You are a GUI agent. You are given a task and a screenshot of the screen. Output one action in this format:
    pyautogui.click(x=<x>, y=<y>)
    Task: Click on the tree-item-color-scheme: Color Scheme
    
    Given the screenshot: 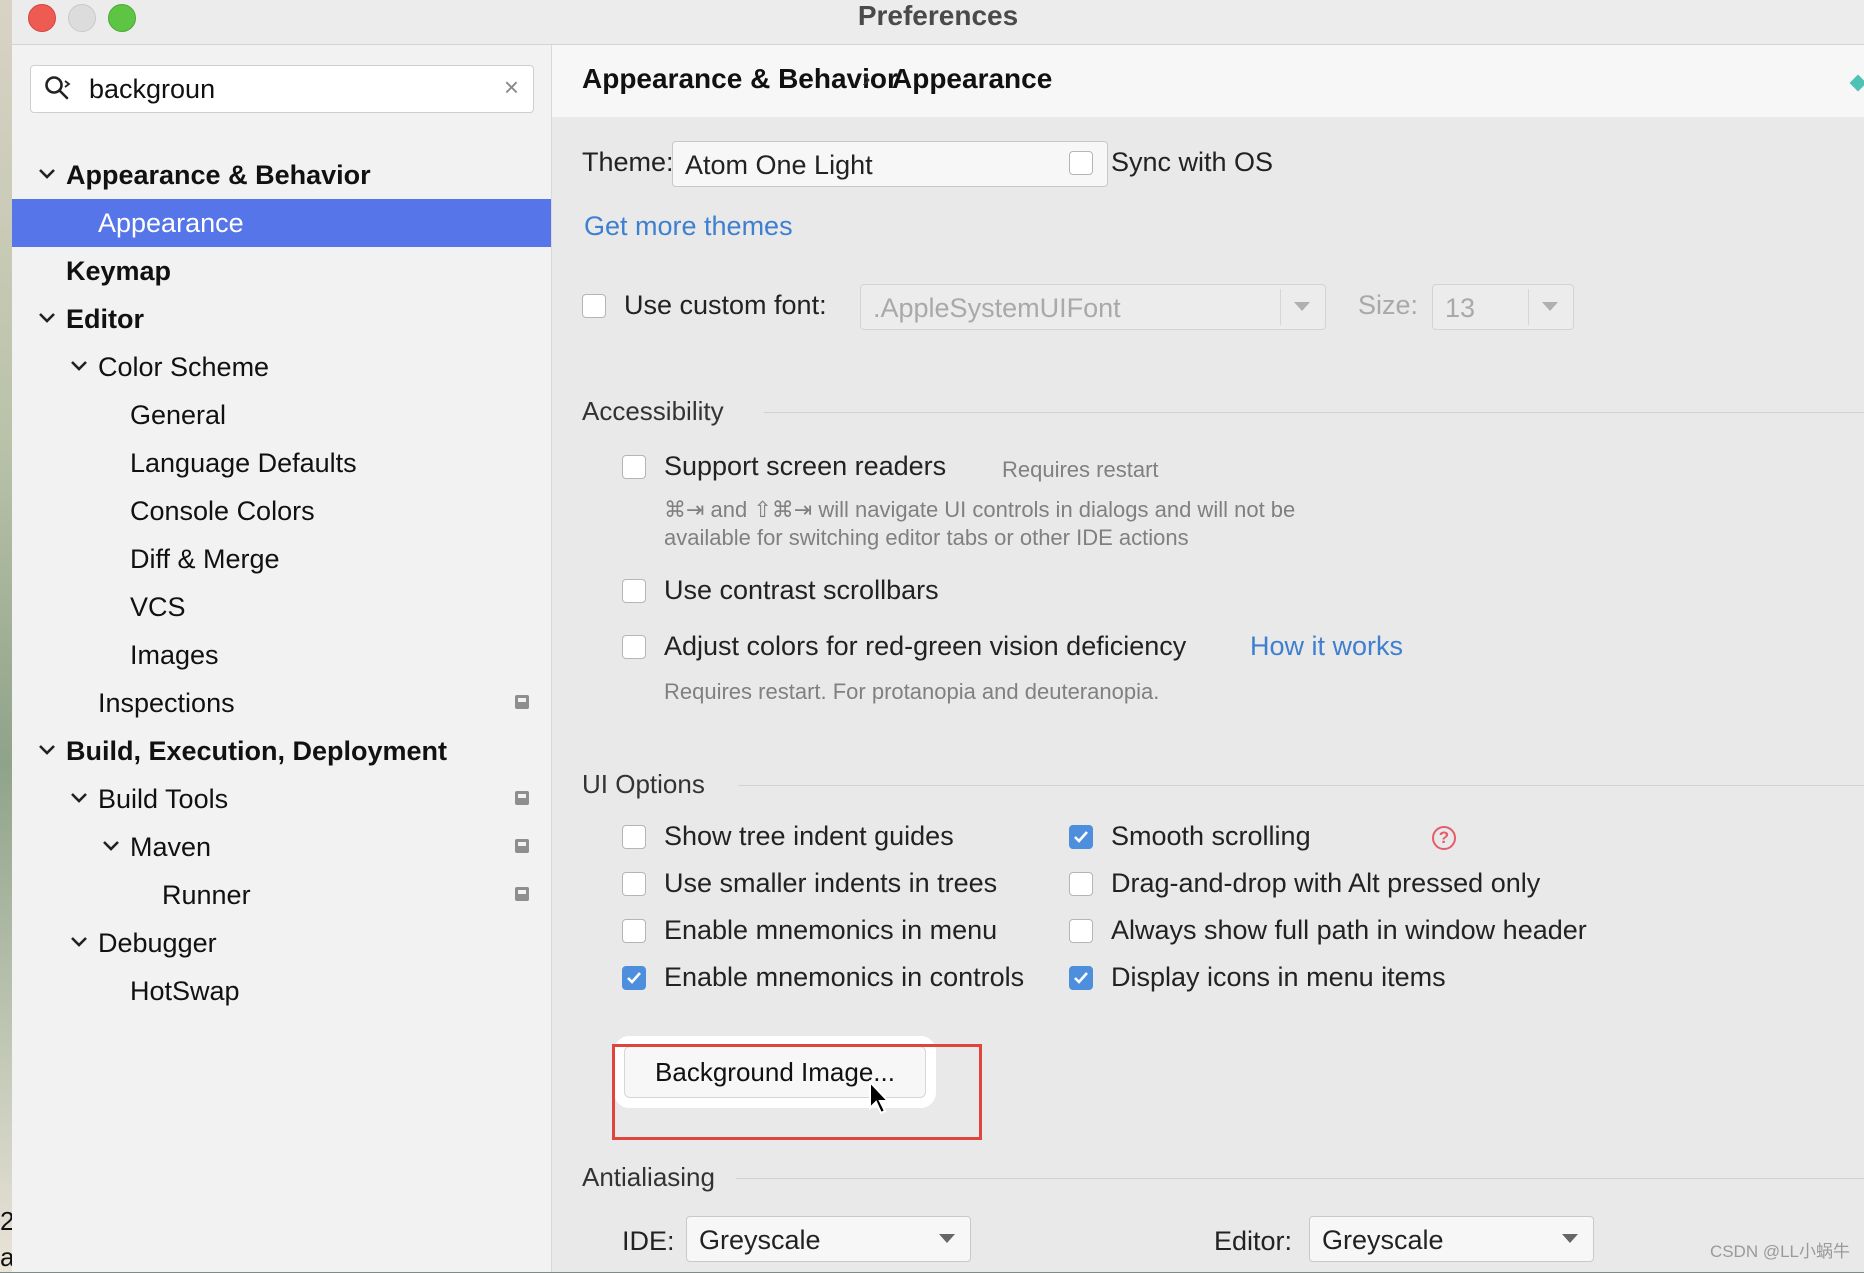 What is the action you would take?
    pyautogui.click(x=281, y=367)
    